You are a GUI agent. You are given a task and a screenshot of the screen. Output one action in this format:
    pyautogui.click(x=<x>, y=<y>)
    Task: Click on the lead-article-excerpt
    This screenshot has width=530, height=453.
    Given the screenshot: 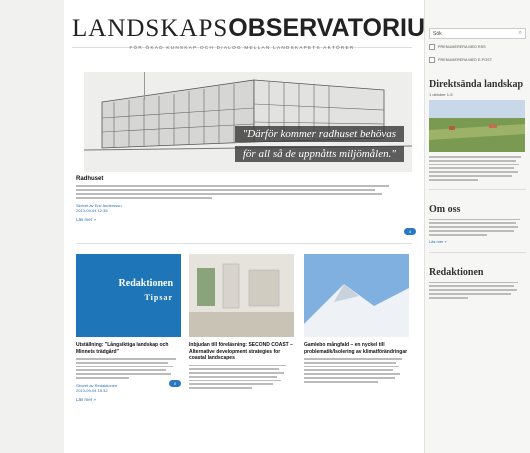 What is the action you would take?
    pyautogui.click(x=246, y=192)
    